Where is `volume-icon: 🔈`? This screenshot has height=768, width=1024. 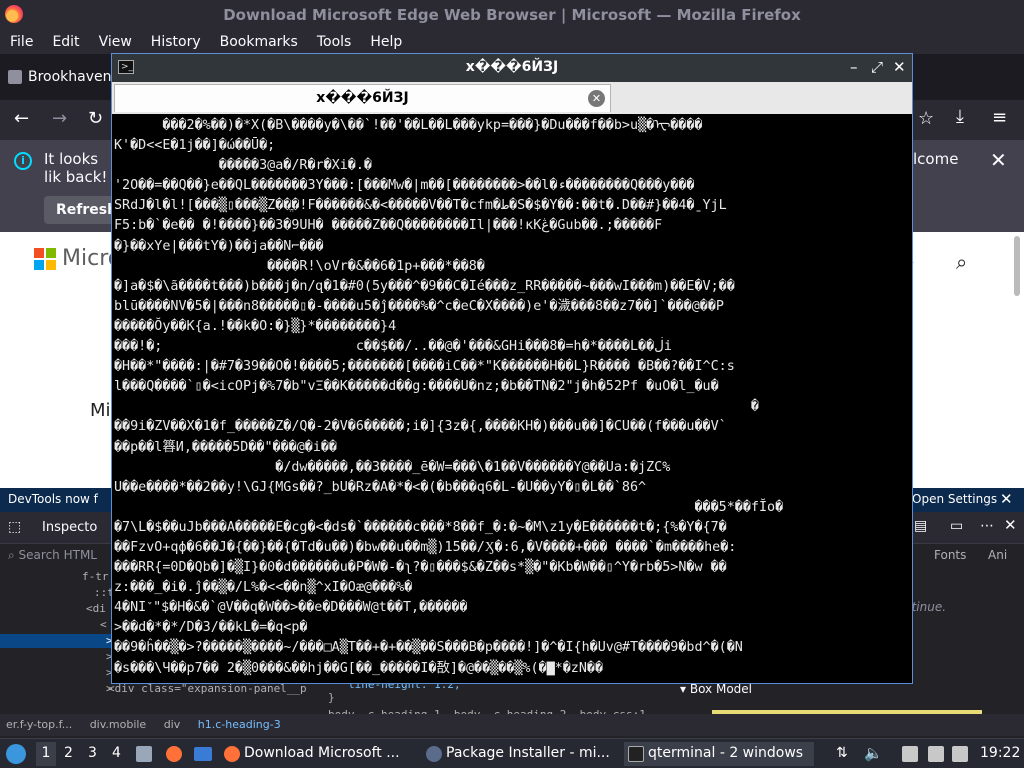
volume-icon: 🔈 is located at coordinates (873, 753).